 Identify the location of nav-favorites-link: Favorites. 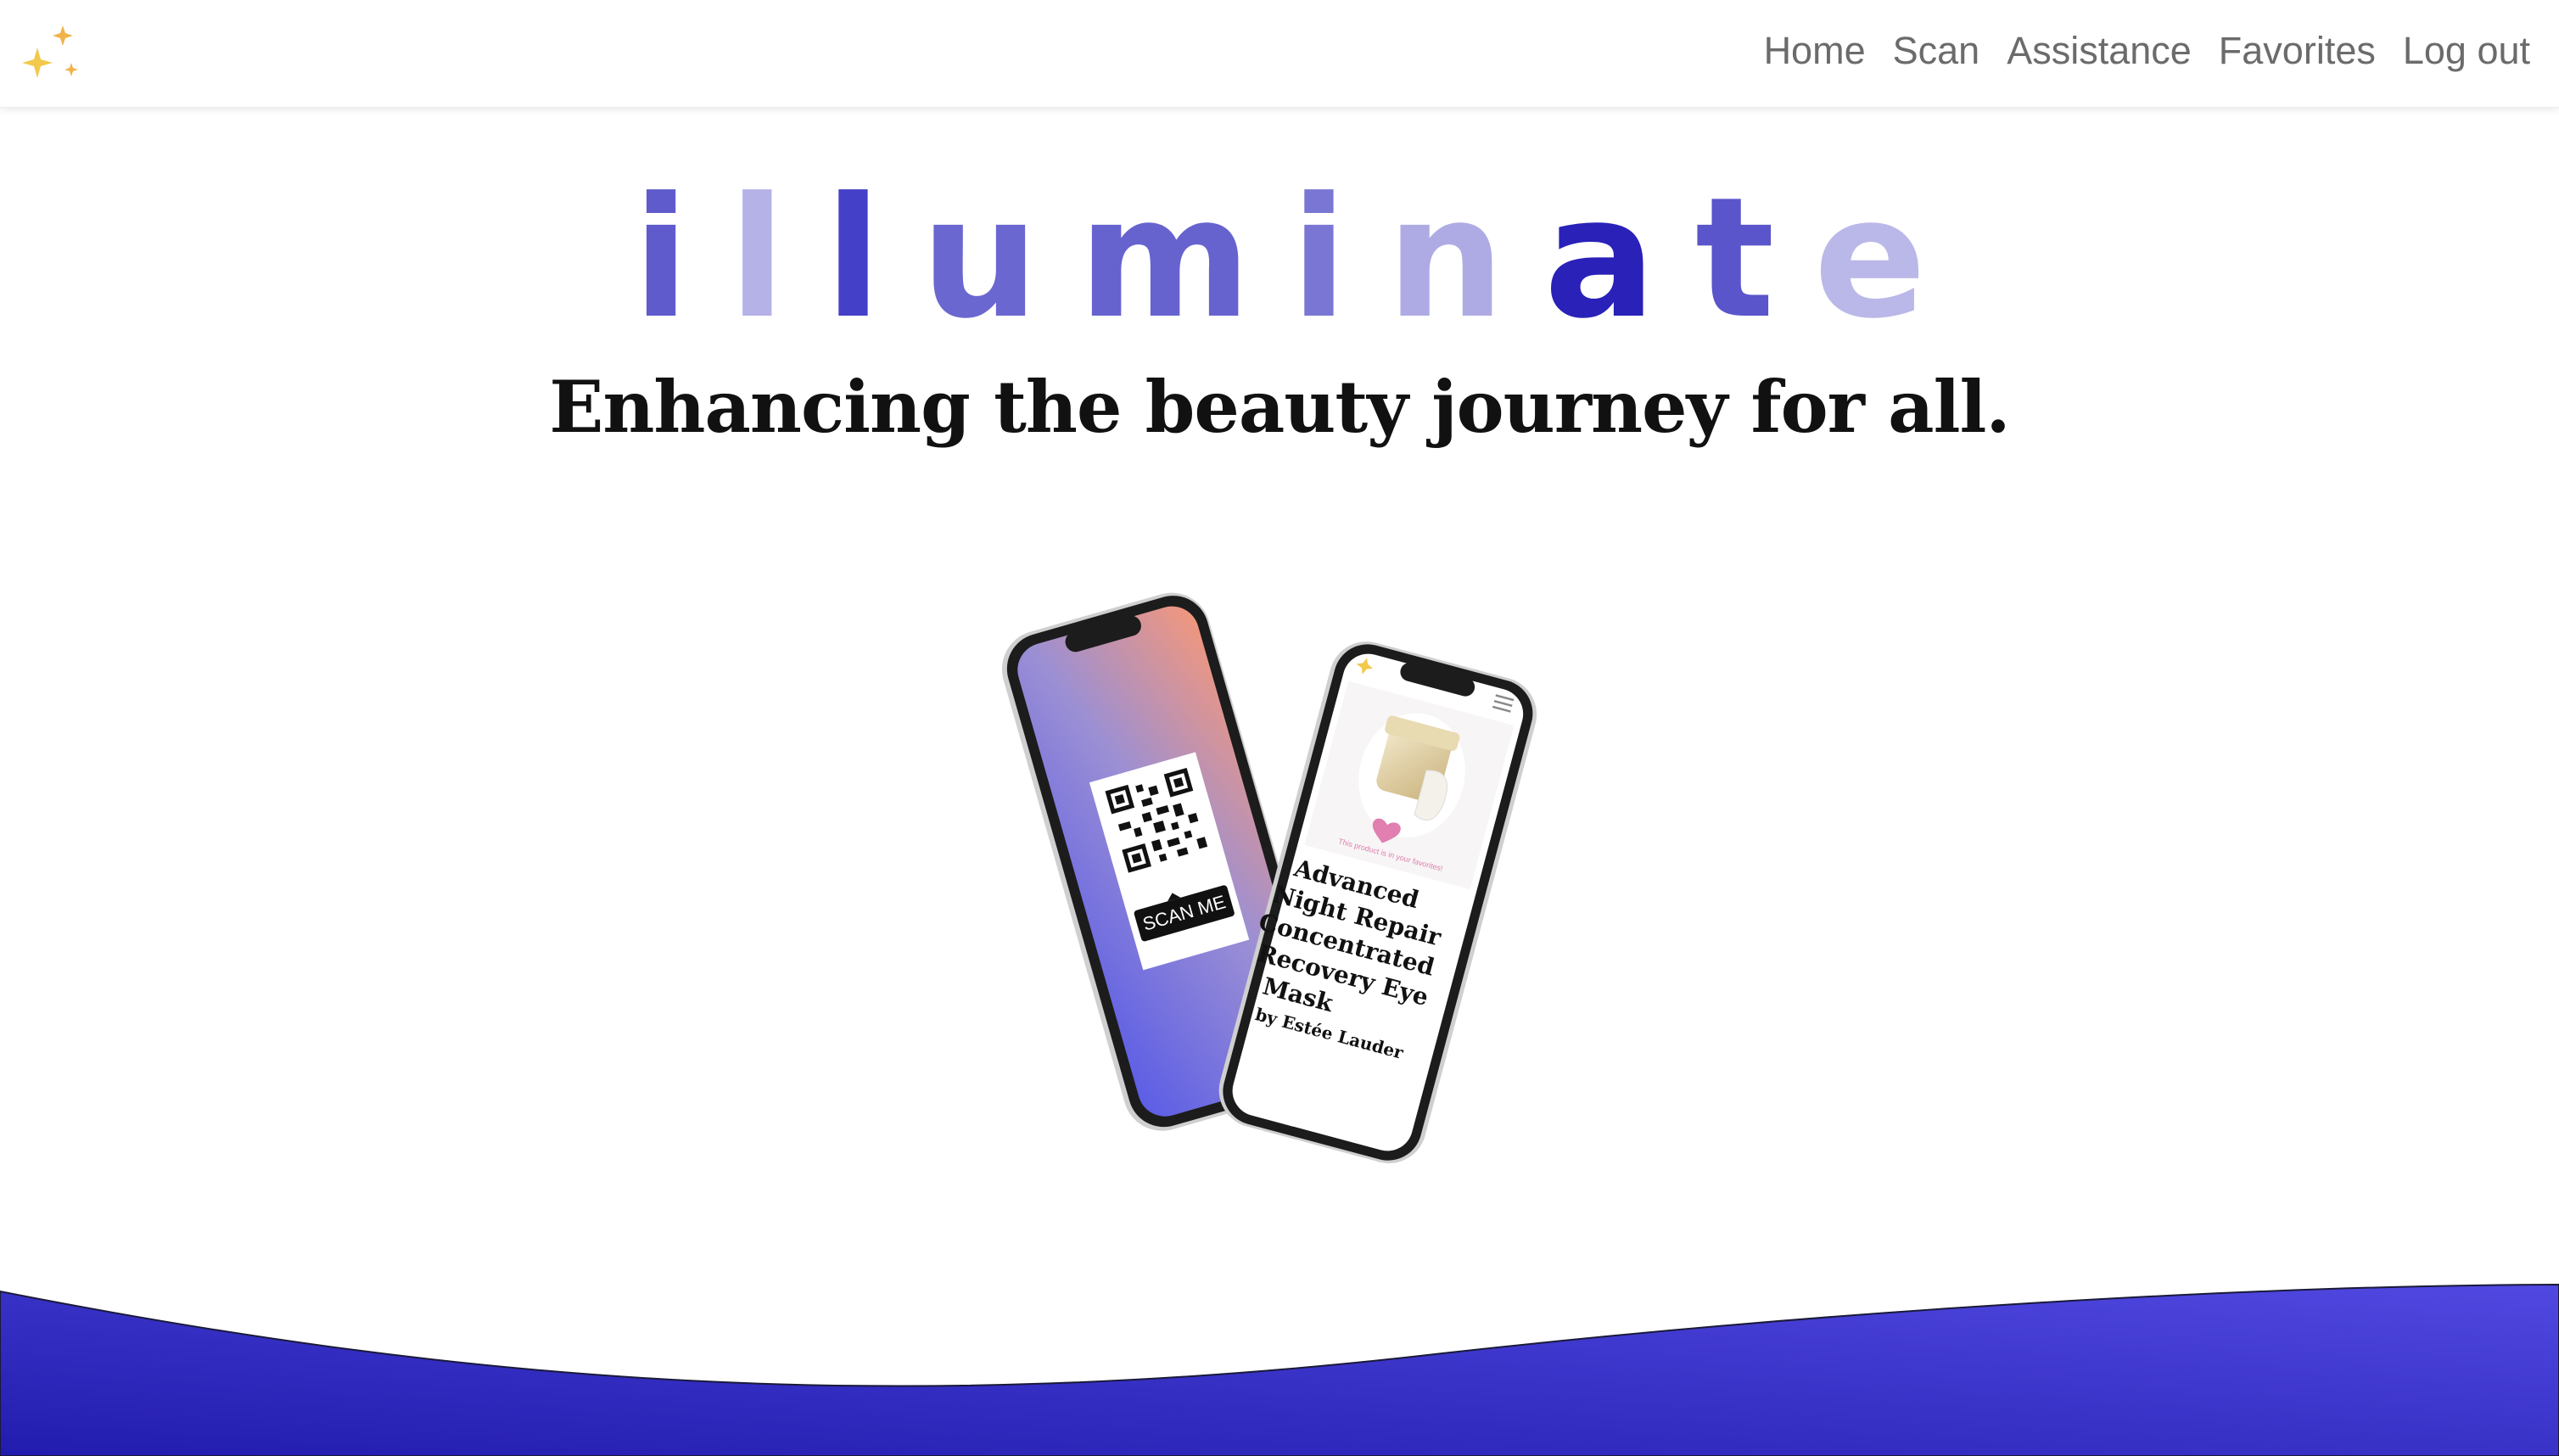
(2297, 51).